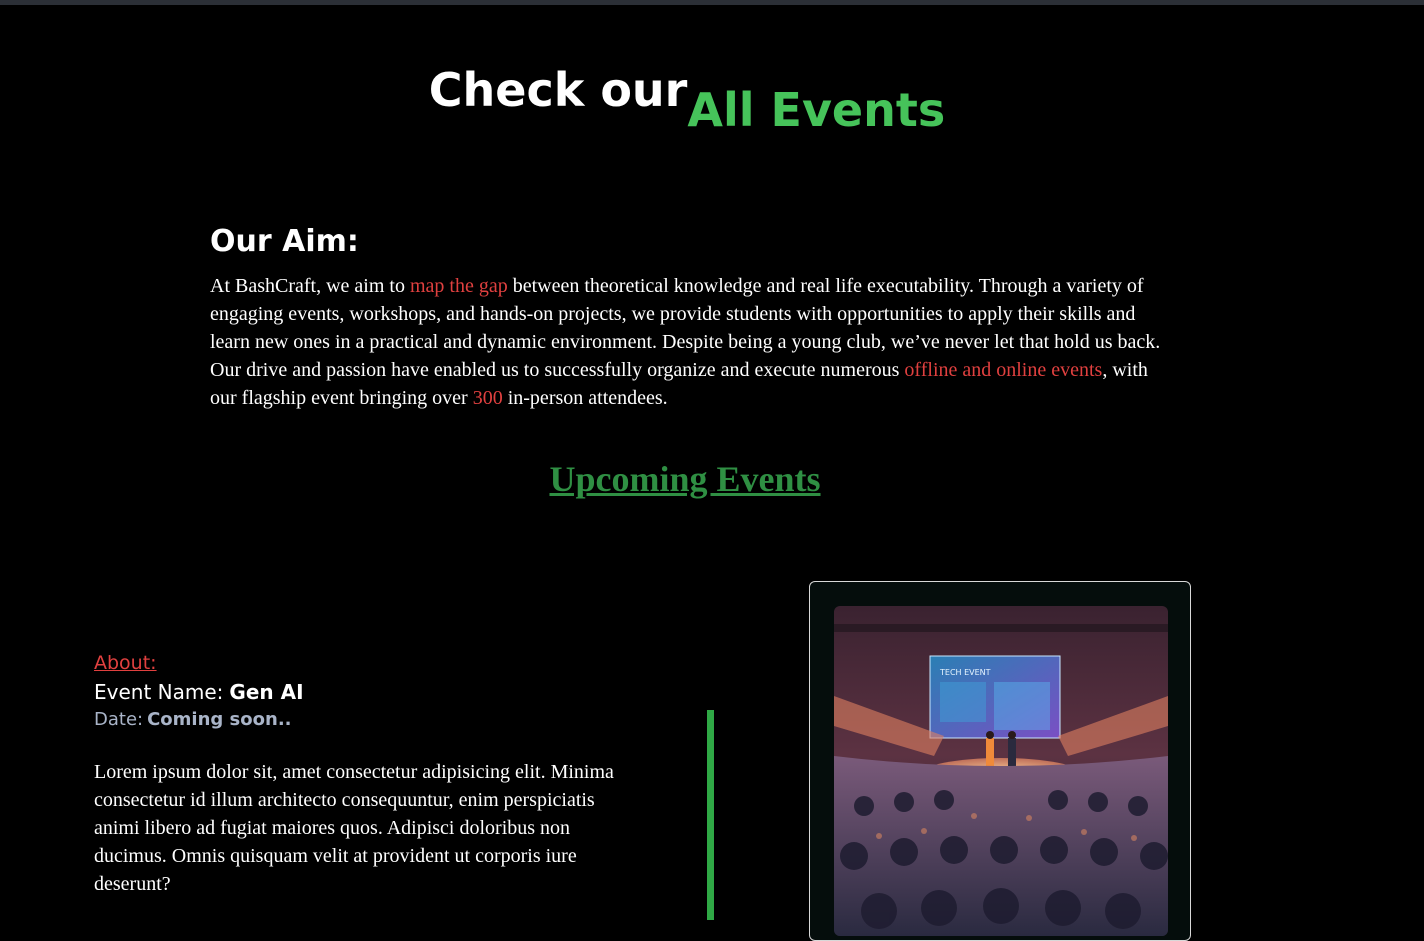  I want to click on event-image-card: TECH EVENT, so click(1000, 761).